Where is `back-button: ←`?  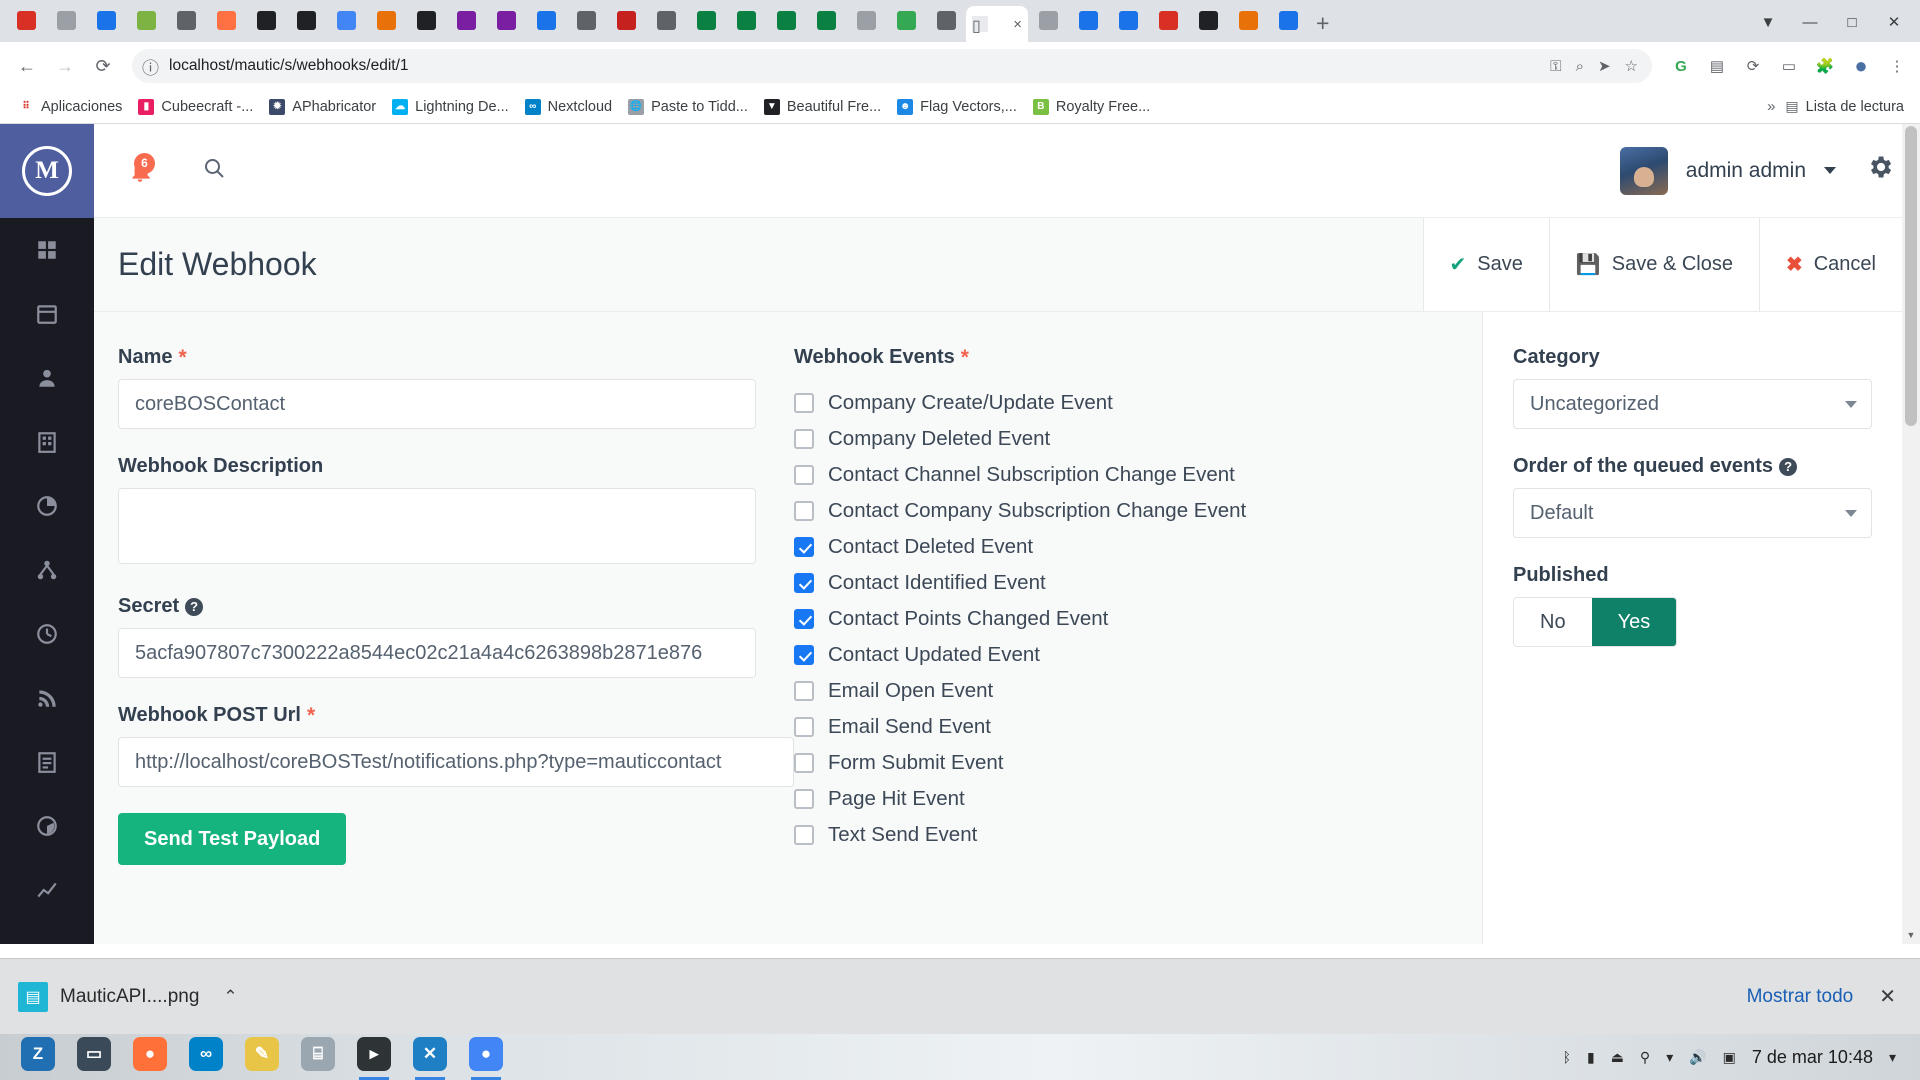 back-button: ← is located at coordinates (27, 66).